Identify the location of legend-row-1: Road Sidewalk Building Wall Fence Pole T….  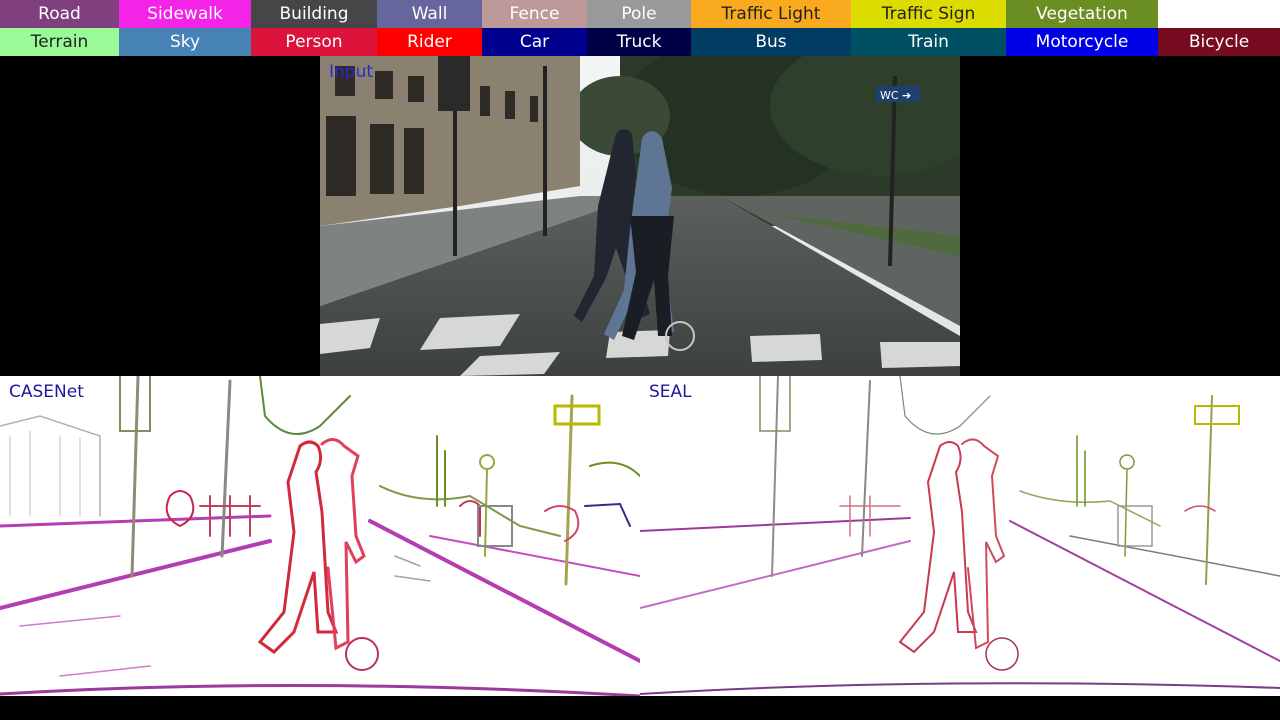
(640, 14).